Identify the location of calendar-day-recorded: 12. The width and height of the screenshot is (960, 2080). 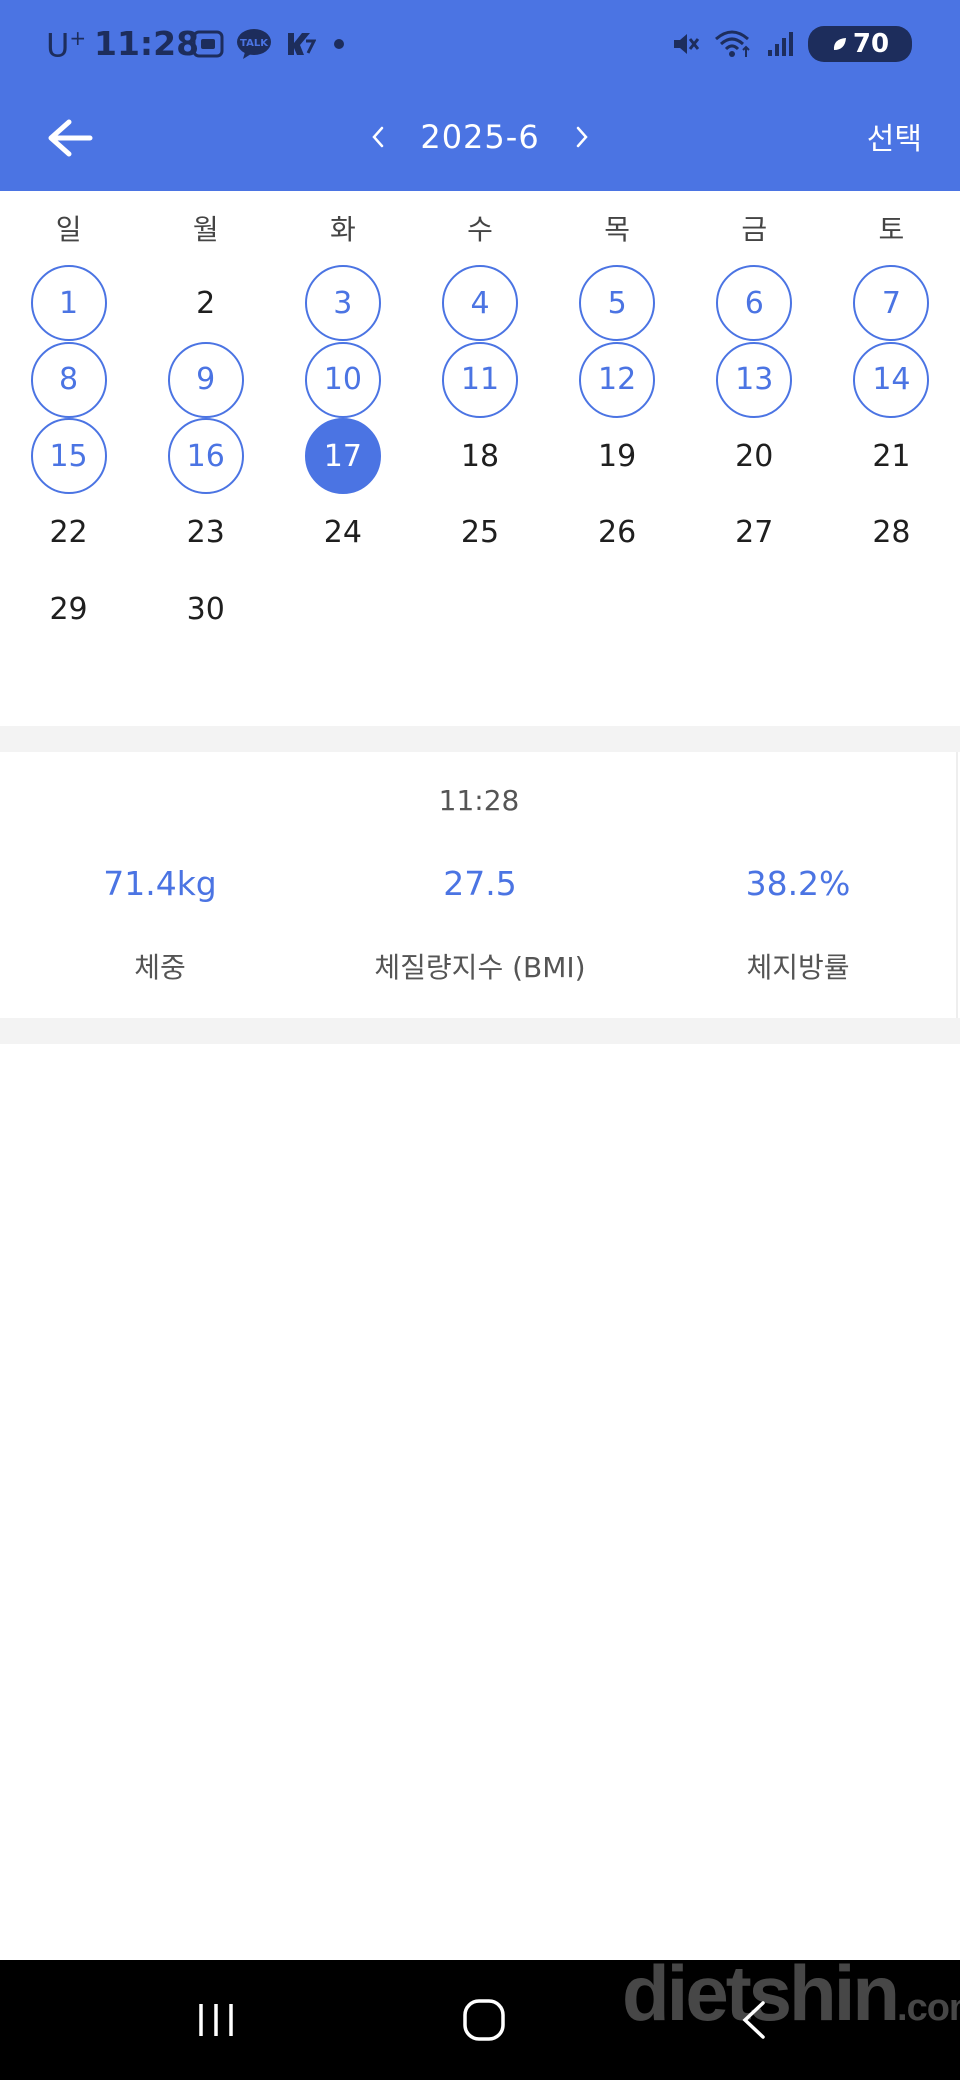
(617, 379).